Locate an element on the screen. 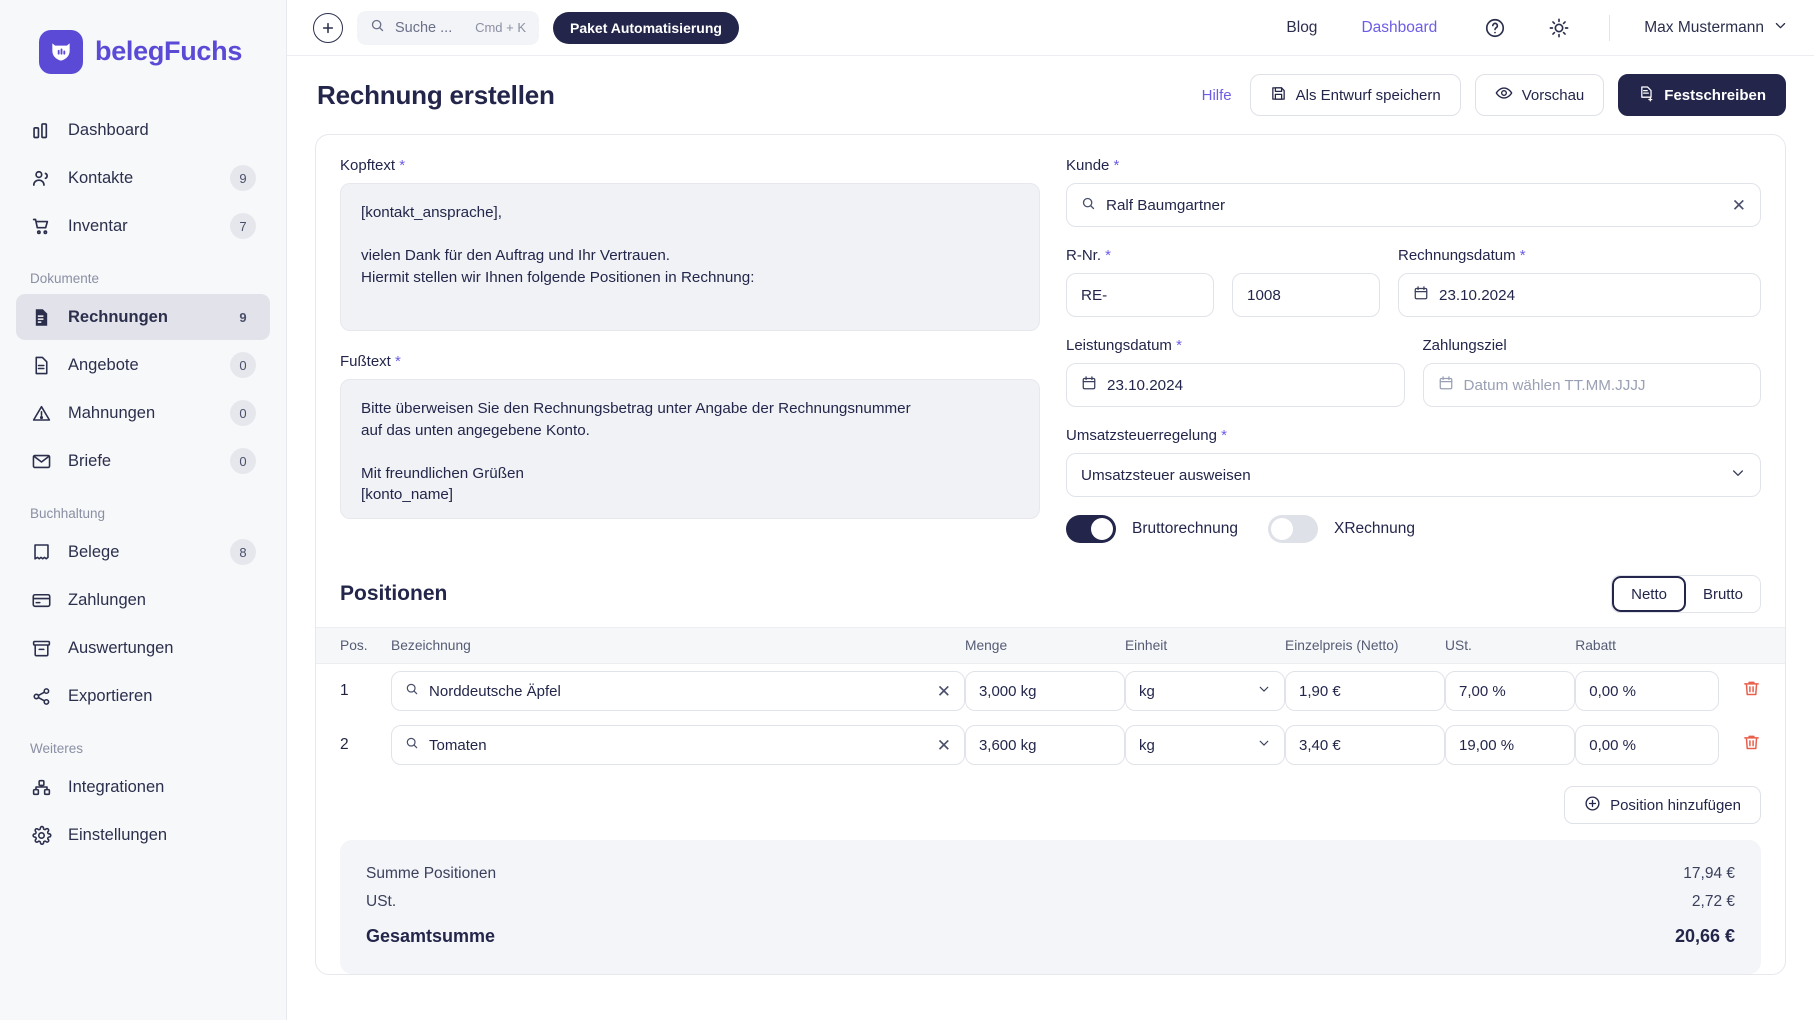  document-icon is located at coordinates (41, 365).